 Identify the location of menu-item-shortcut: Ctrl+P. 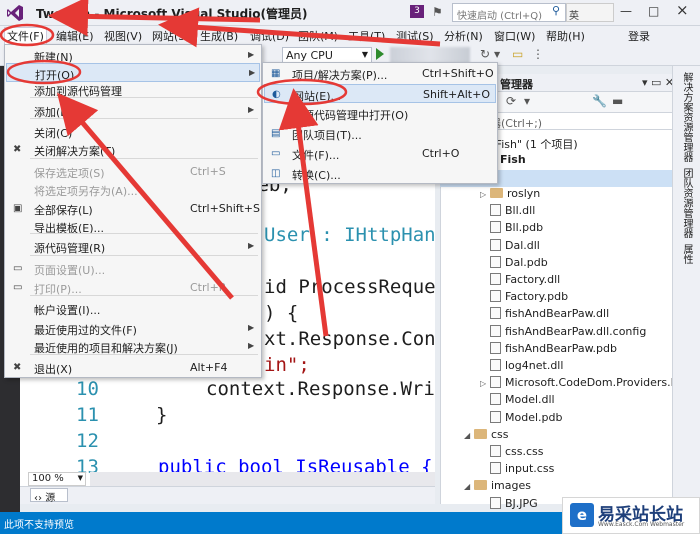
(208, 287).